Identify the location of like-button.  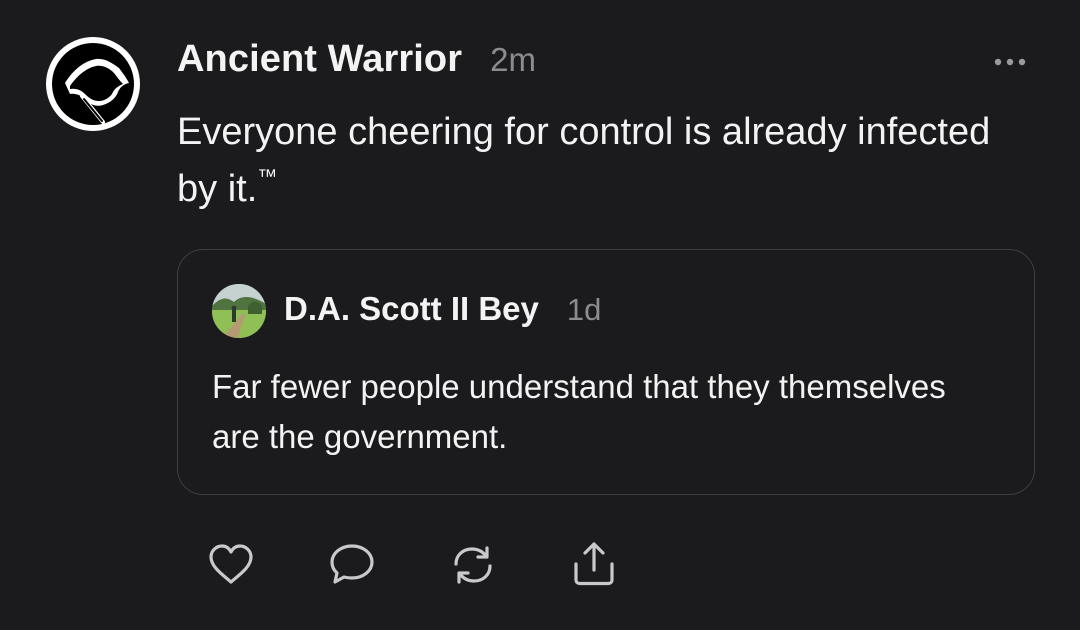
(231, 565).